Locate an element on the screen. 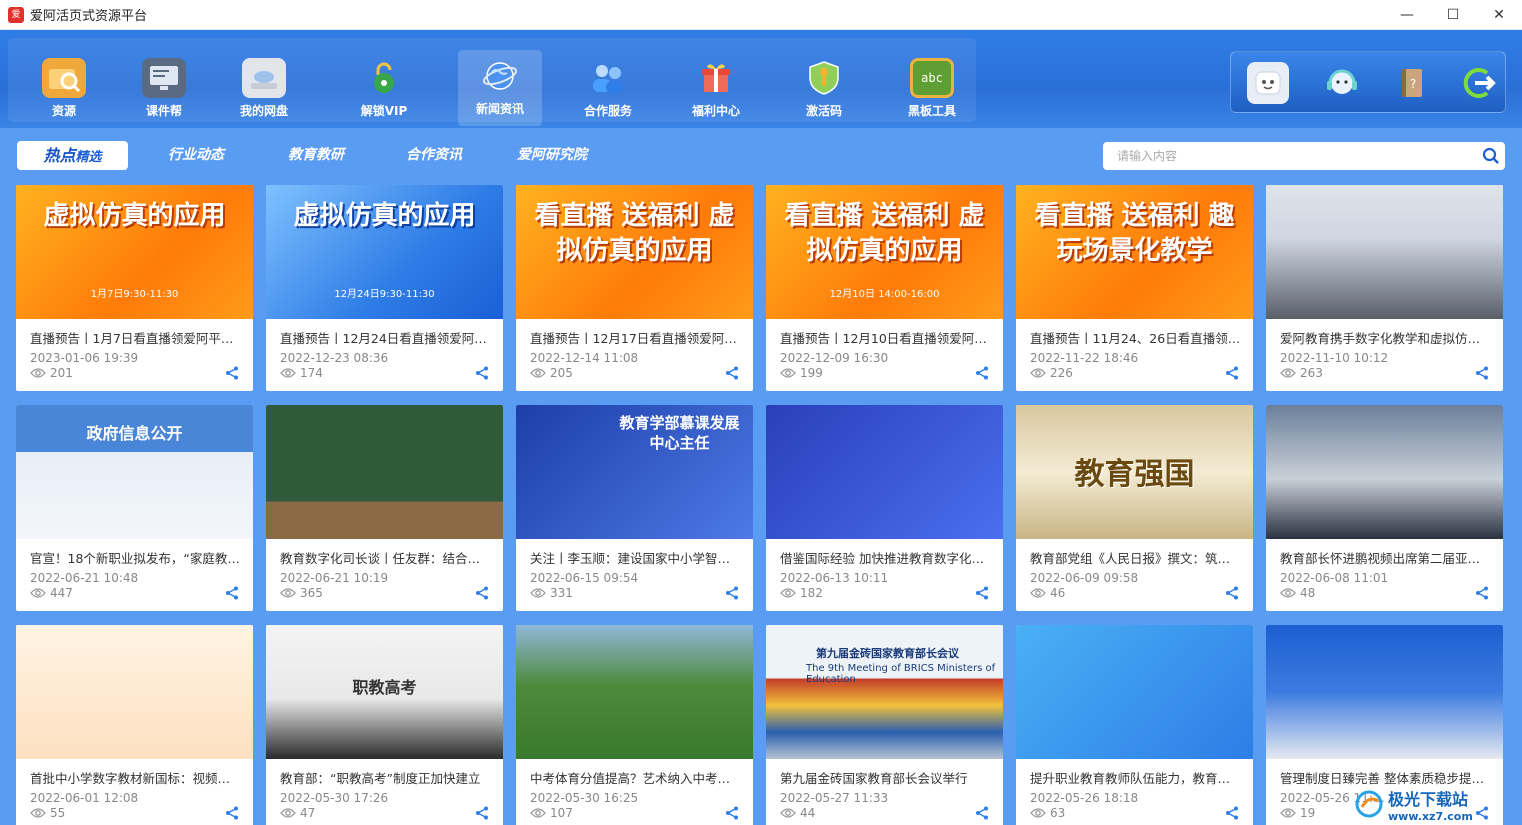 The height and width of the screenshot is (825, 1522). news-card: 首批中小学数字教材新国标：视频… 2022-06-01 12:08 55 is located at coordinates (134, 725).